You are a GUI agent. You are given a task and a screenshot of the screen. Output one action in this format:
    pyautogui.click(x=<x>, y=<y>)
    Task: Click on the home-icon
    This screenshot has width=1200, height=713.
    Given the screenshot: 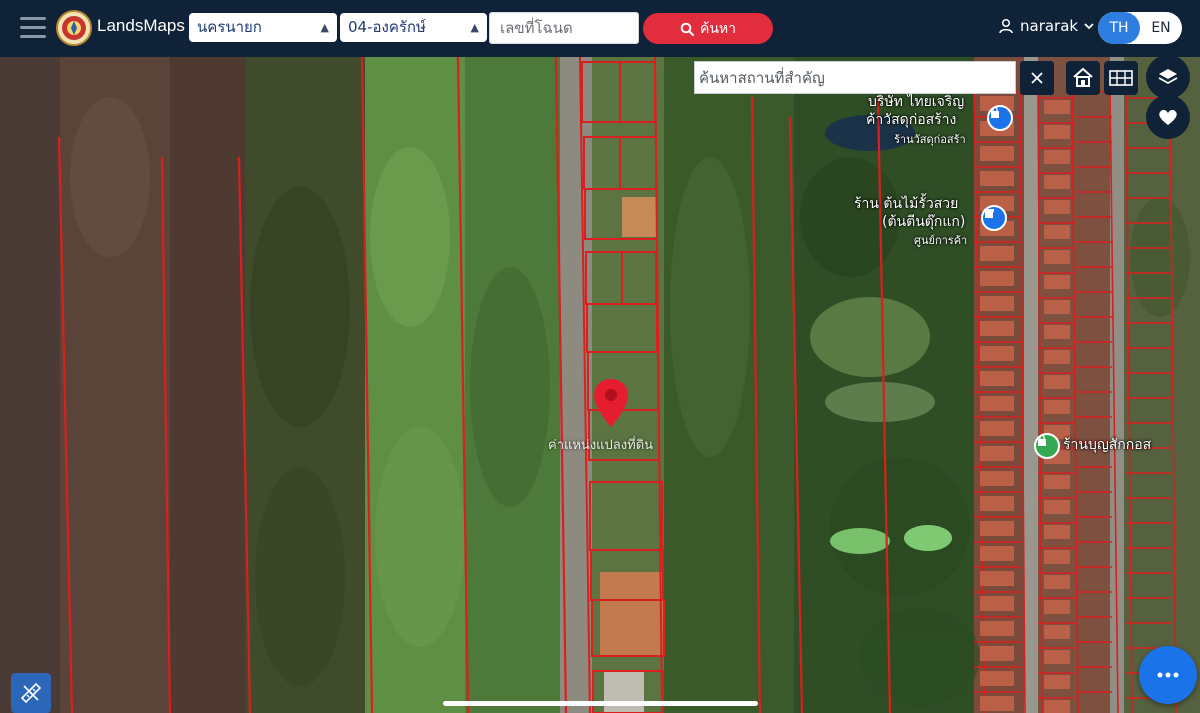 What is the action you would take?
    pyautogui.click(x=1083, y=77)
    